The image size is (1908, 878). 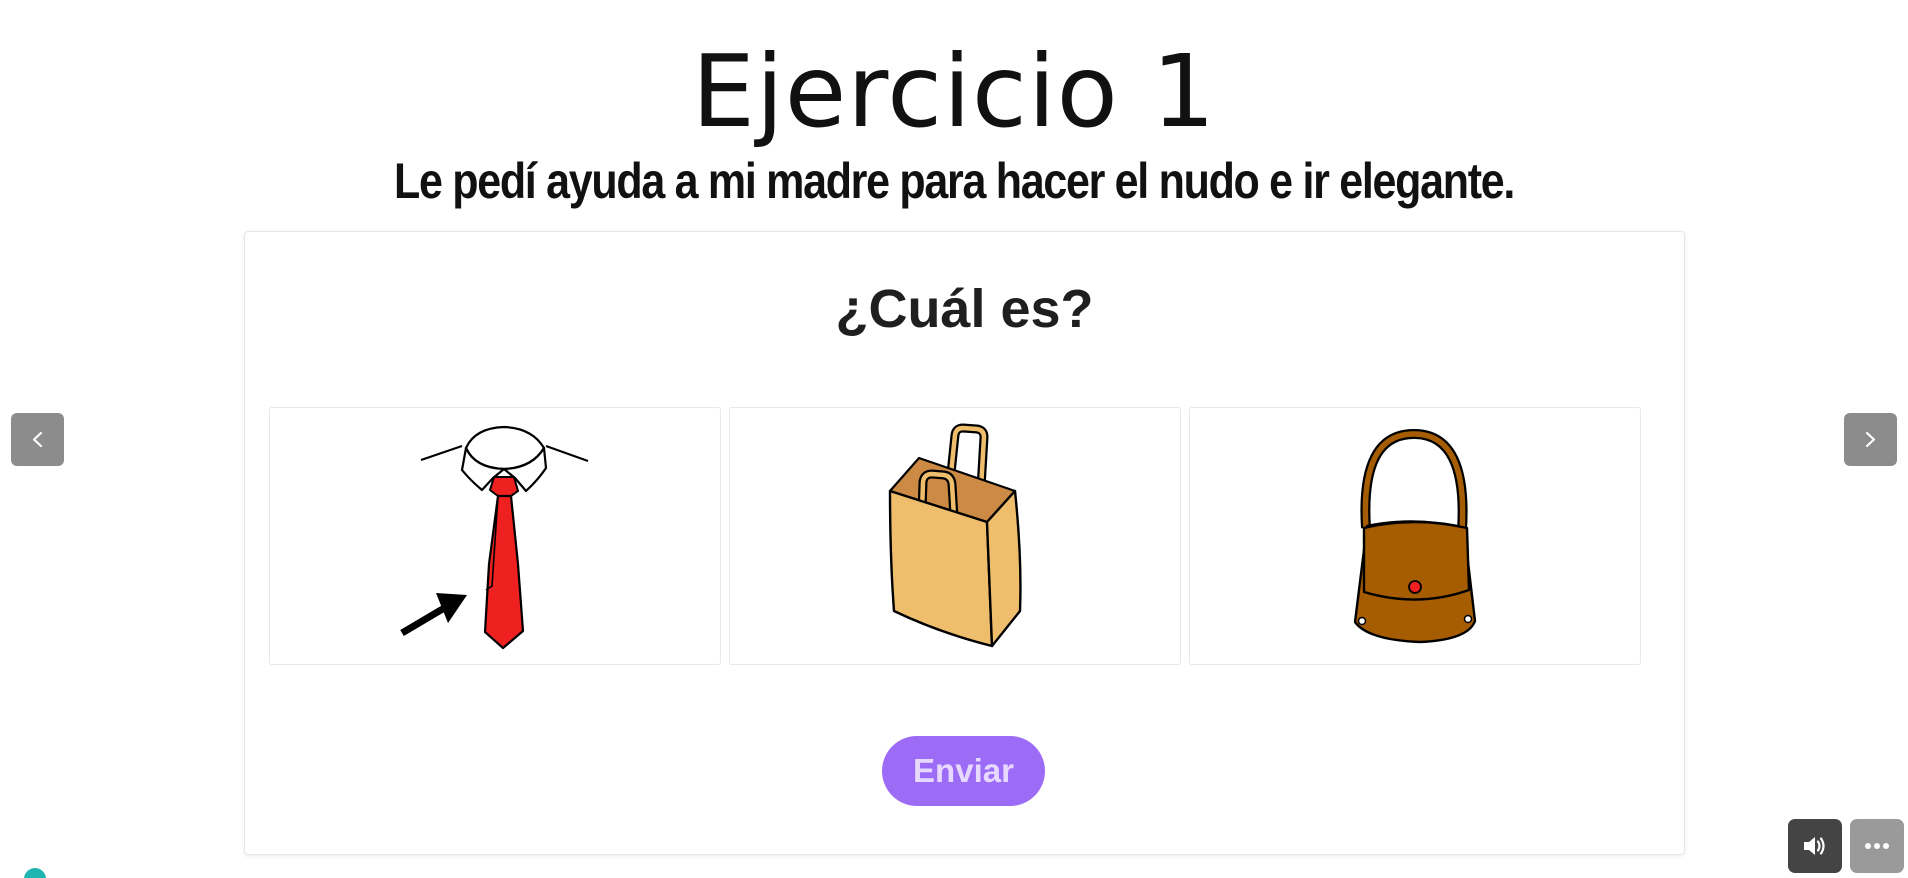 I want to click on more-dots-icon, so click(x=1877, y=846).